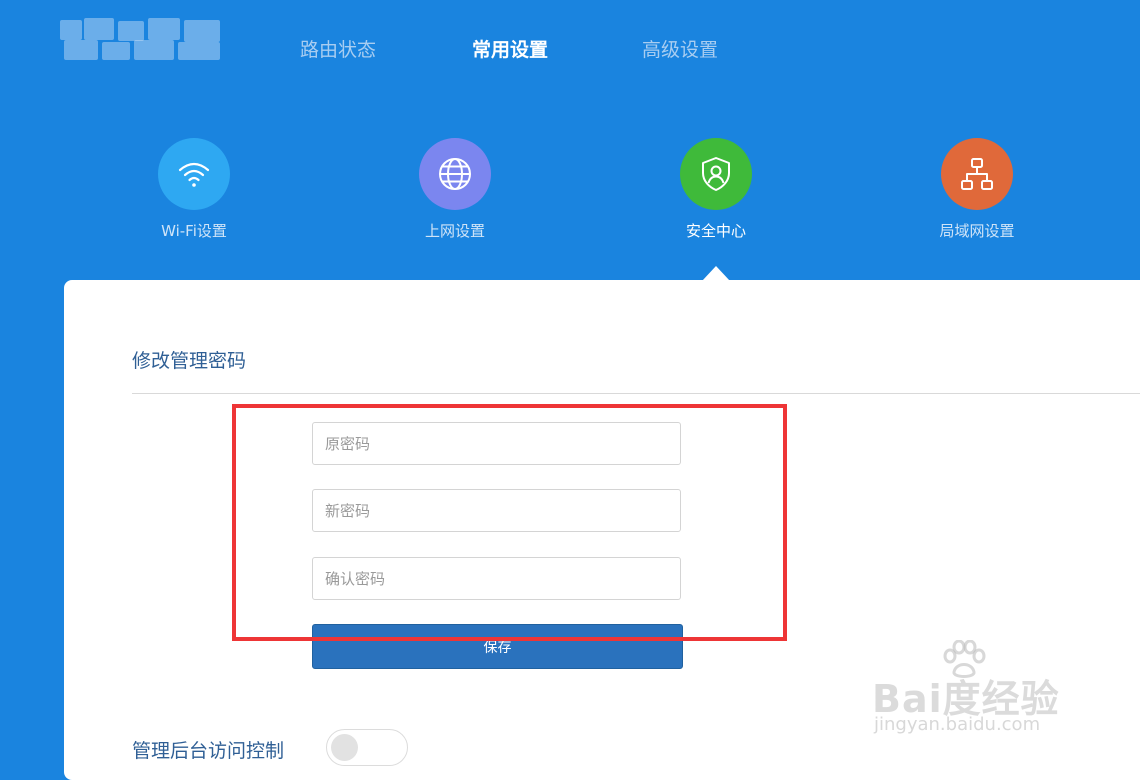 This screenshot has height=780, width=1140. What do you see at coordinates (454, 231) in the screenshot?
I see `category-label: 上网设置` at bounding box center [454, 231].